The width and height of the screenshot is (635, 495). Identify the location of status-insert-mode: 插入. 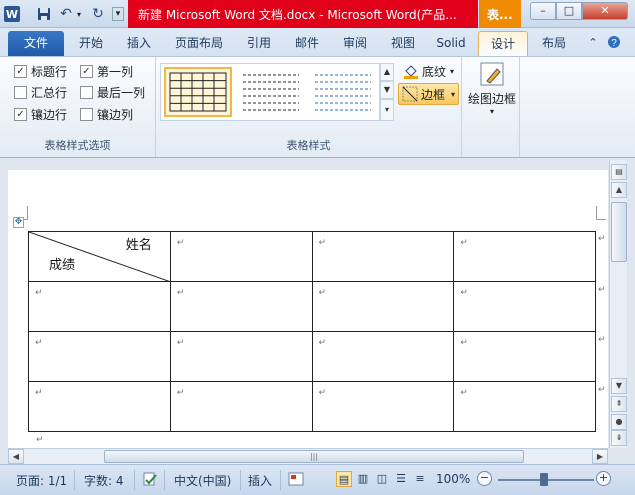
(260, 480).